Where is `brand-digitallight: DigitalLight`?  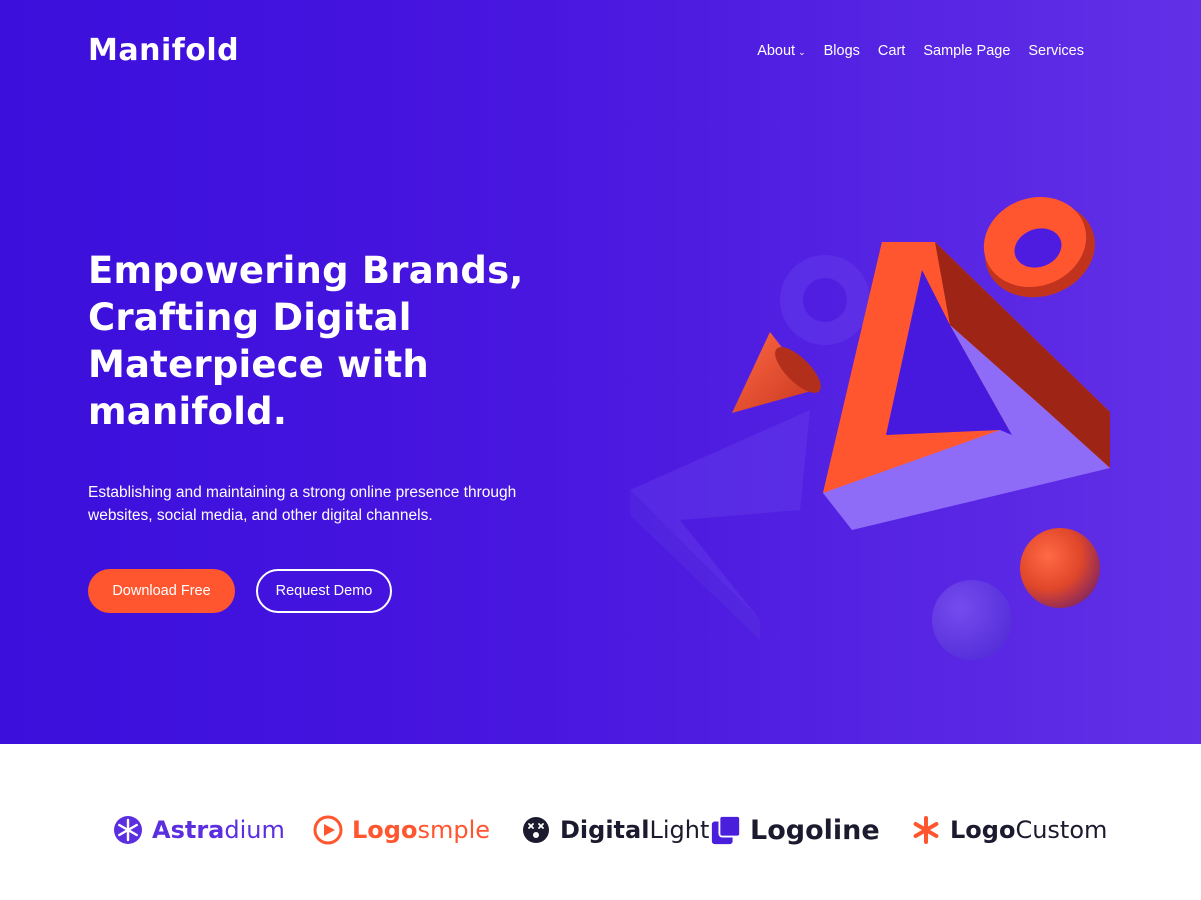 brand-digitallight: DigitalLight is located at coordinates (614, 830).